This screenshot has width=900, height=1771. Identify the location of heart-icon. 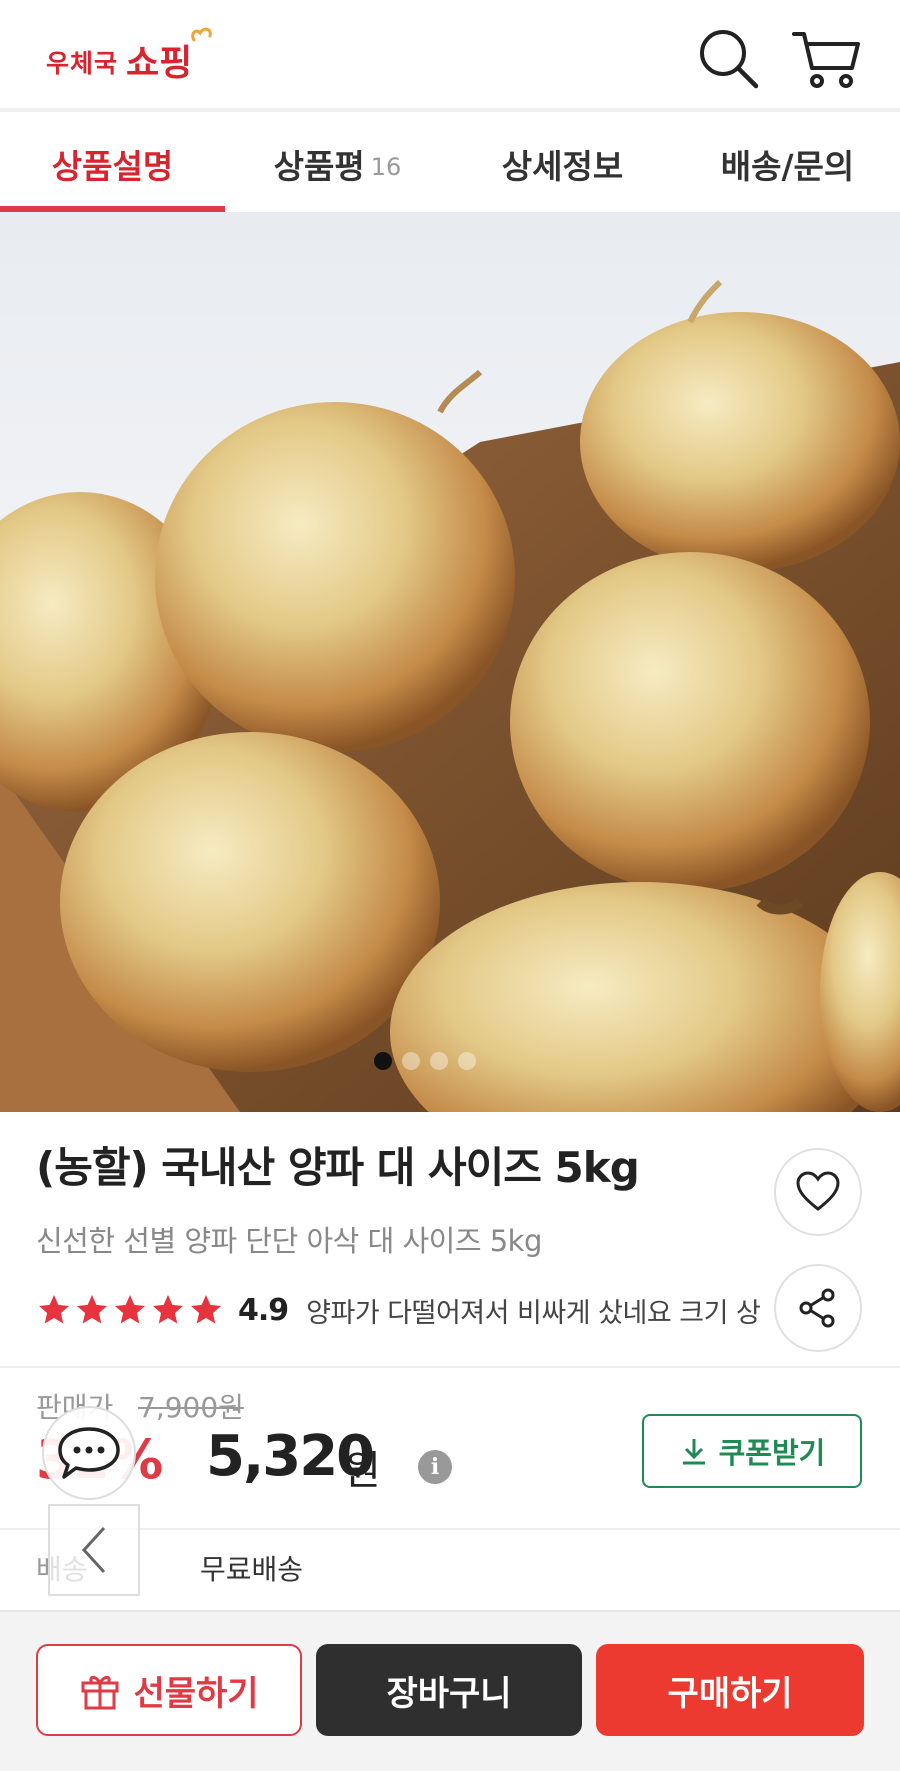
(818, 1191).